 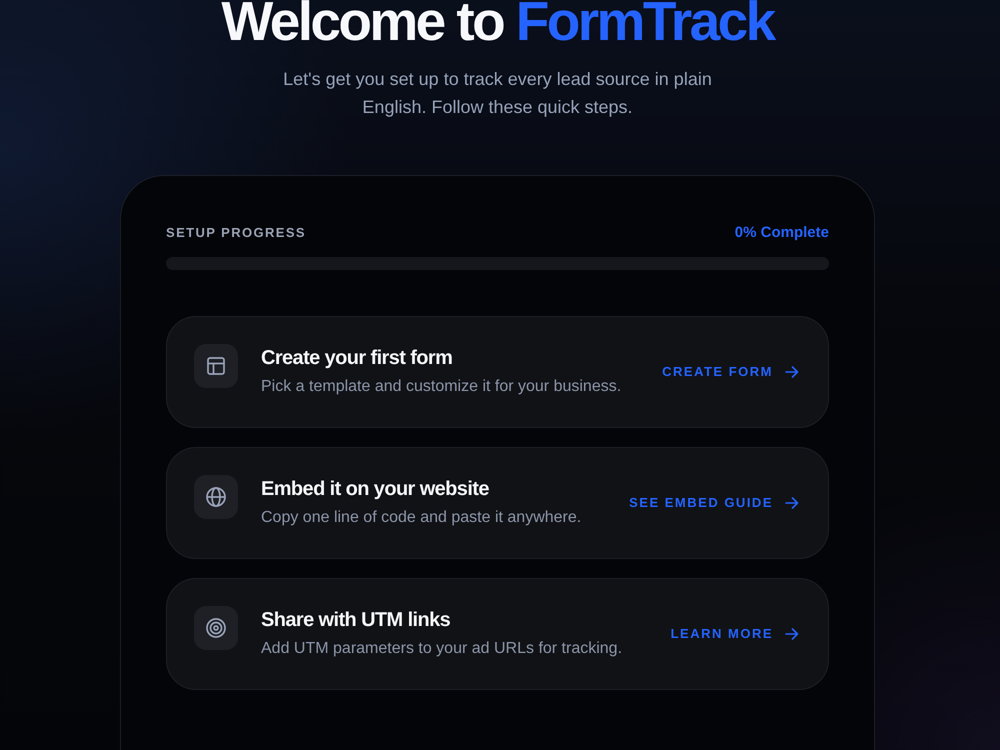 I want to click on progress-label: SETUP PROGRESS, so click(x=236, y=232).